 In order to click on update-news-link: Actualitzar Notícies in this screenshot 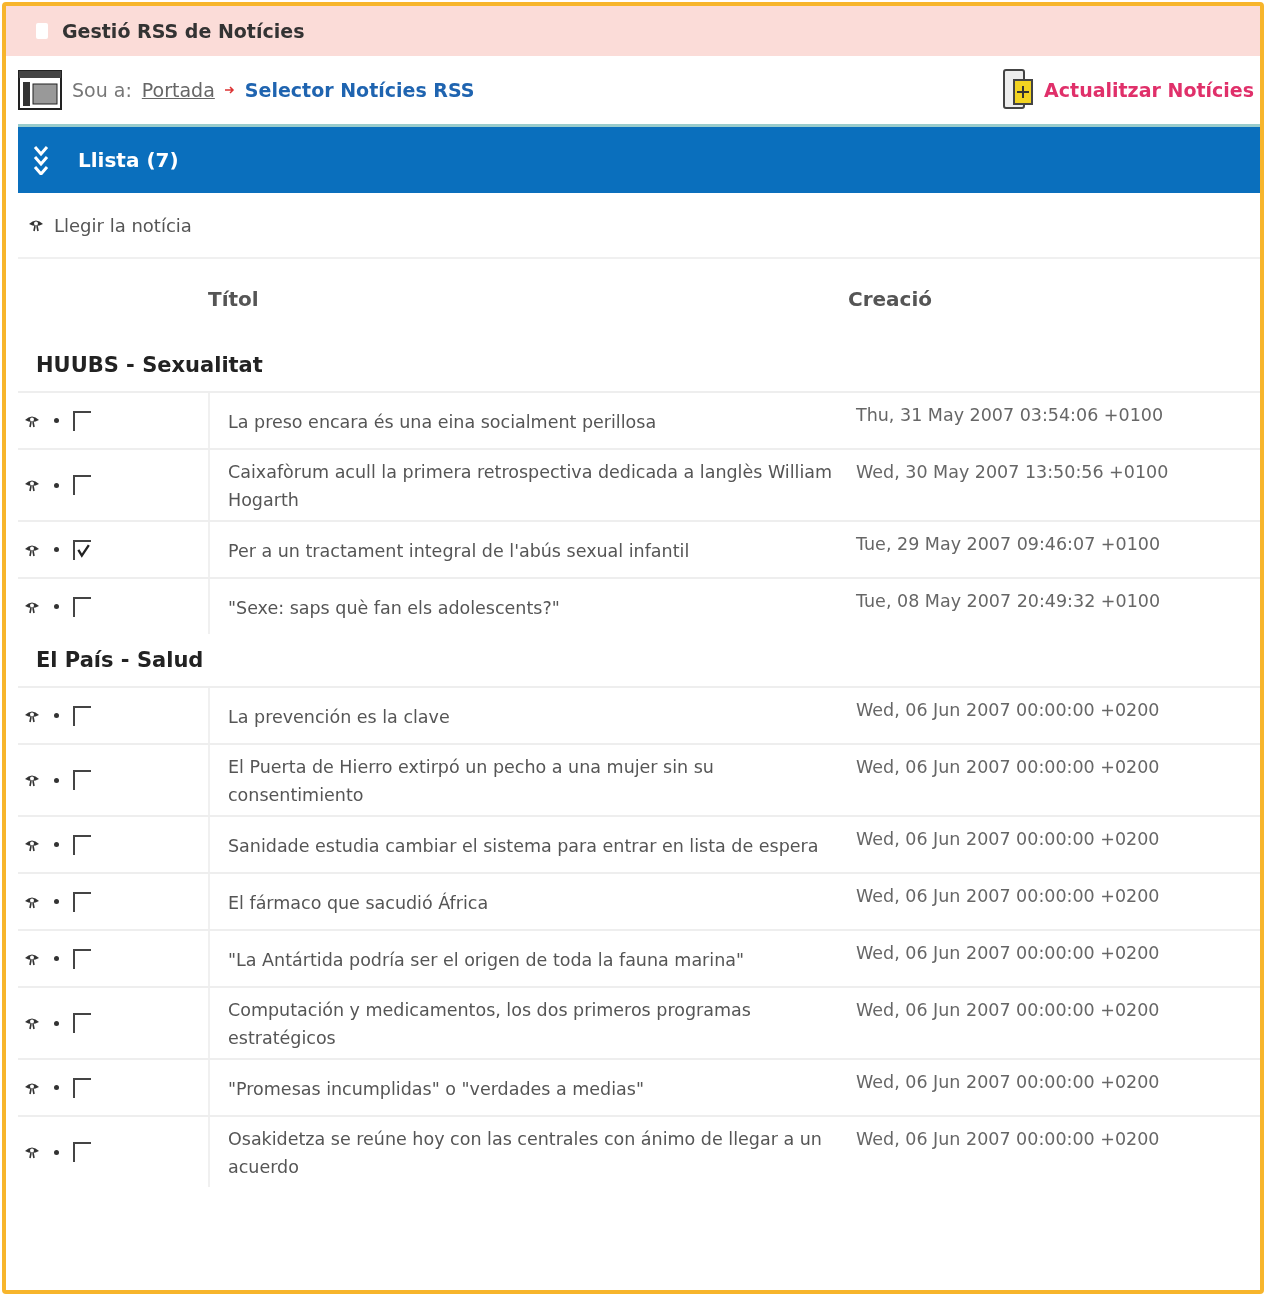, I will do `click(1128, 90)`.